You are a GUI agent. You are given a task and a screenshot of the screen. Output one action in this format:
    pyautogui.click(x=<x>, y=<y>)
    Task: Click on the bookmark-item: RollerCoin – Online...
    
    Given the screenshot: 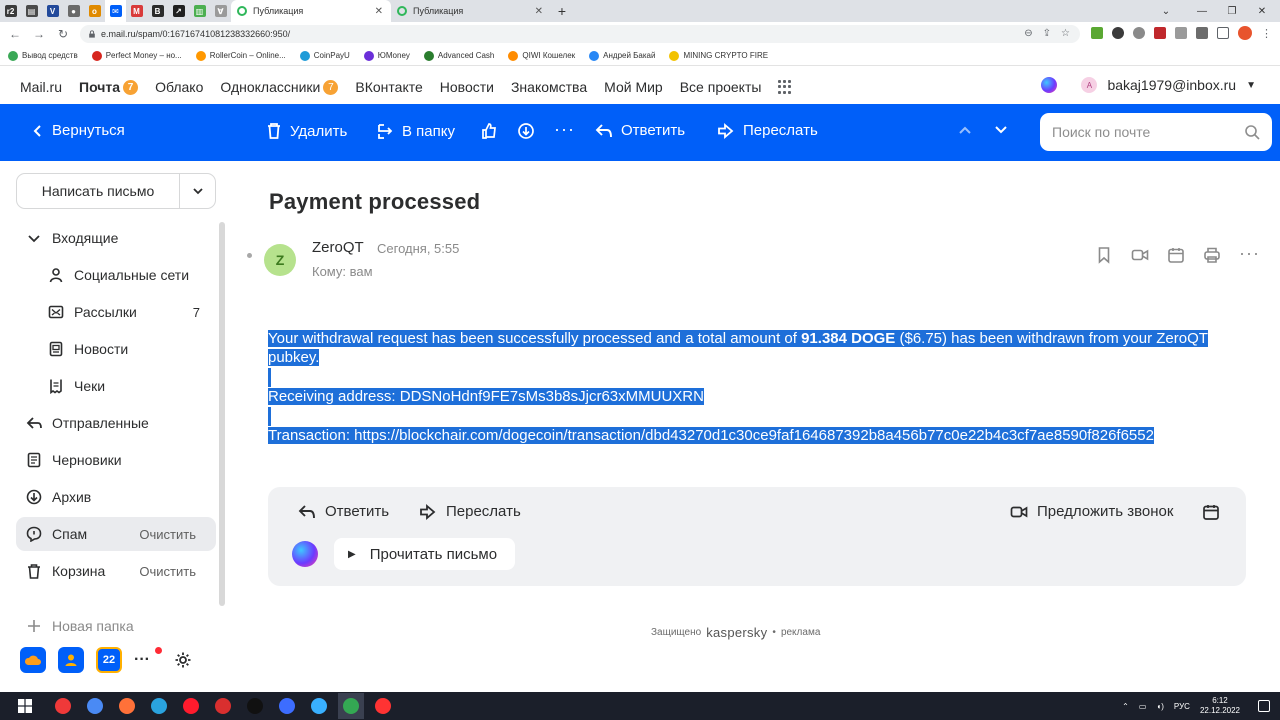 What is the action you would take?
    pyautogui.click(x=240, y=55)
    